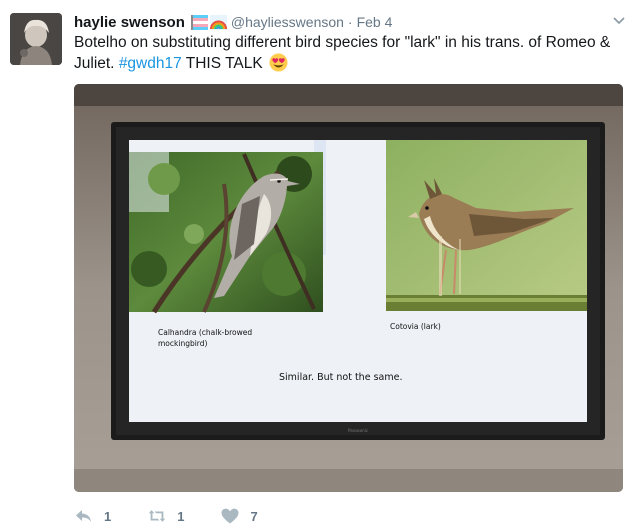 The height and width of the screenshot is (529, 640). What do you see at coordinates (224, 63) in the screenshot?
I see `tweet-text-tail: THIS TALK` at bounding box center [224, 63].